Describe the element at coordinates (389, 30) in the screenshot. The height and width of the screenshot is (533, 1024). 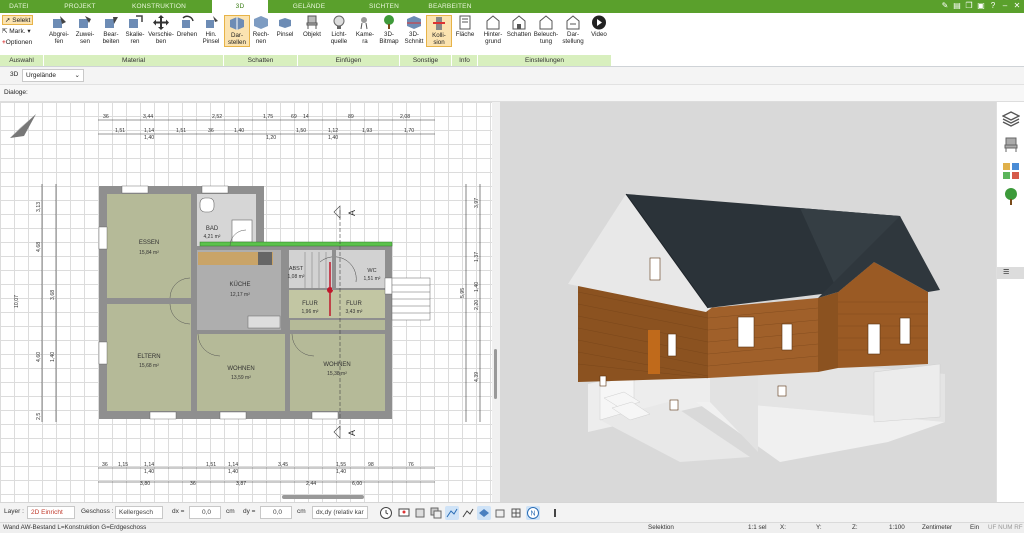
I see `bitmap-button: 3D- Bitmap` at that location.